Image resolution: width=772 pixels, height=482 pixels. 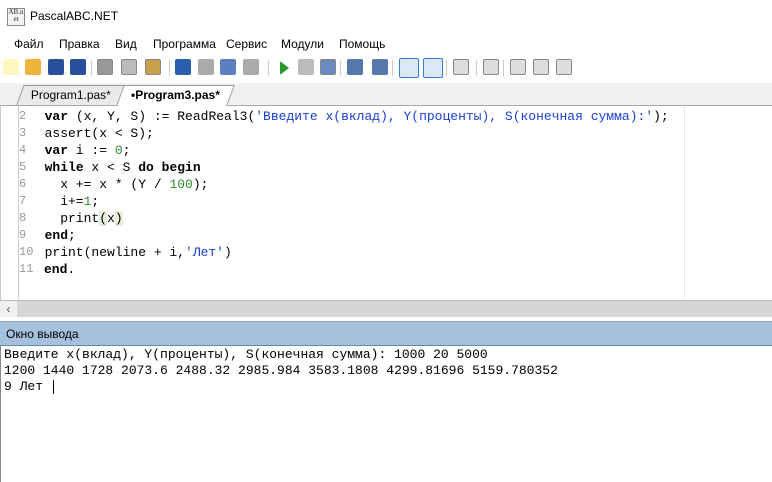 I want to click on code-line: 6 x += x * (Y / 100);, so click(x=386, y=184).